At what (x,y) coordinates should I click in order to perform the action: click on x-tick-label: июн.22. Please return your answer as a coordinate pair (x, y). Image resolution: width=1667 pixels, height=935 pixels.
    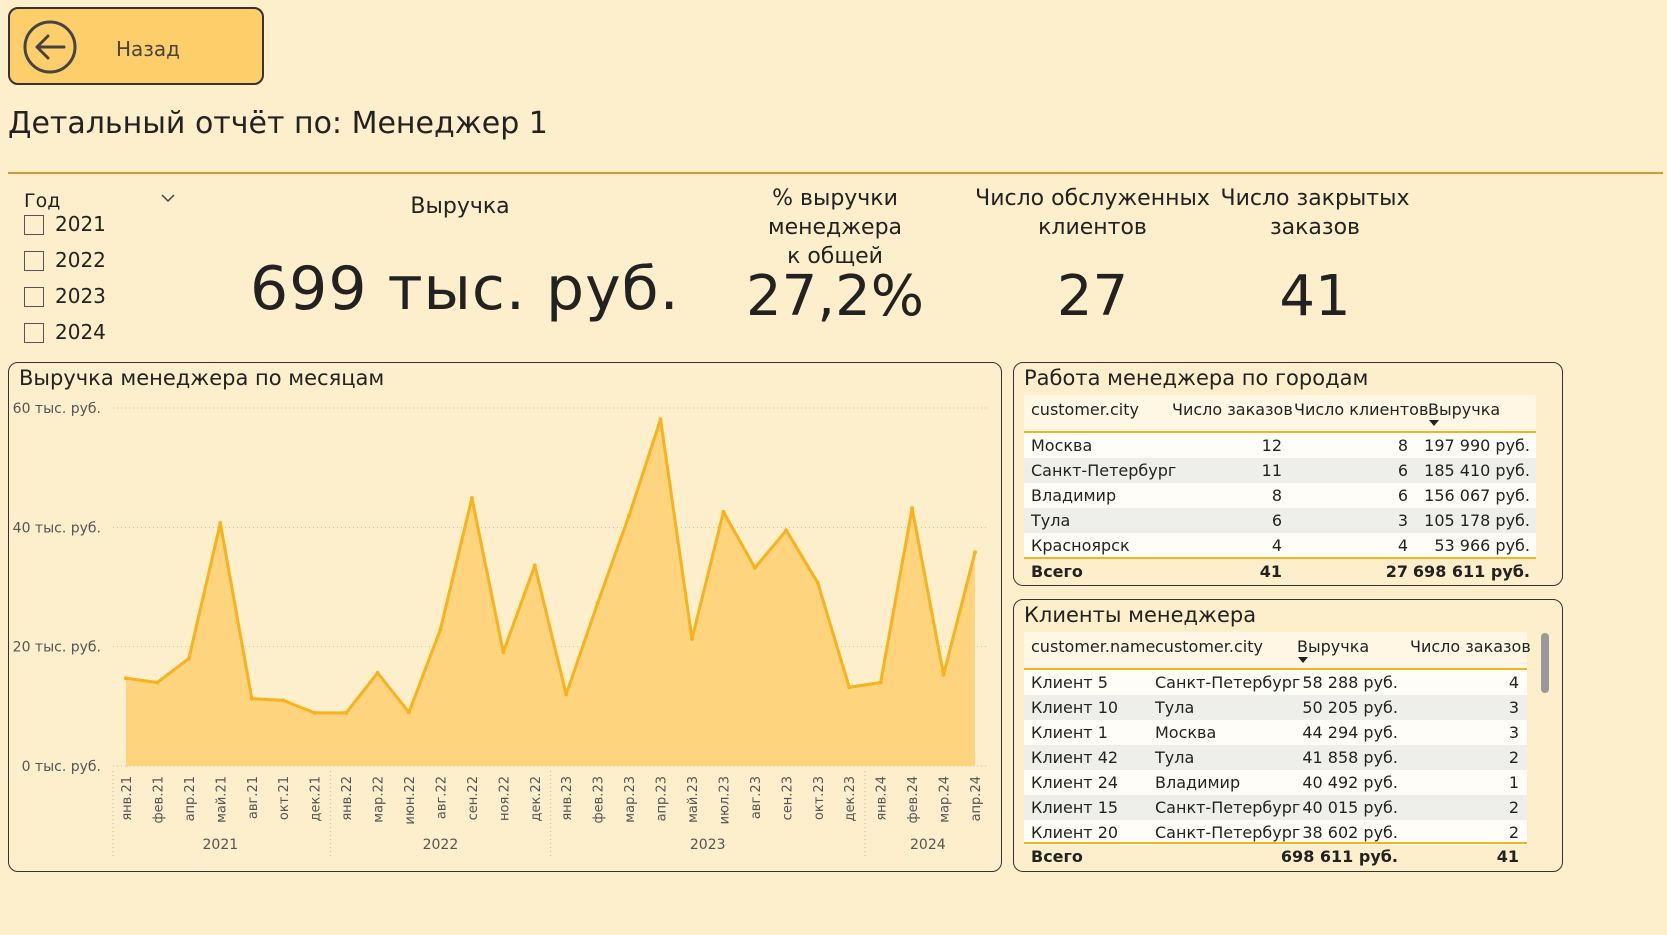
    Looking at the image, I should click on (410, 800).